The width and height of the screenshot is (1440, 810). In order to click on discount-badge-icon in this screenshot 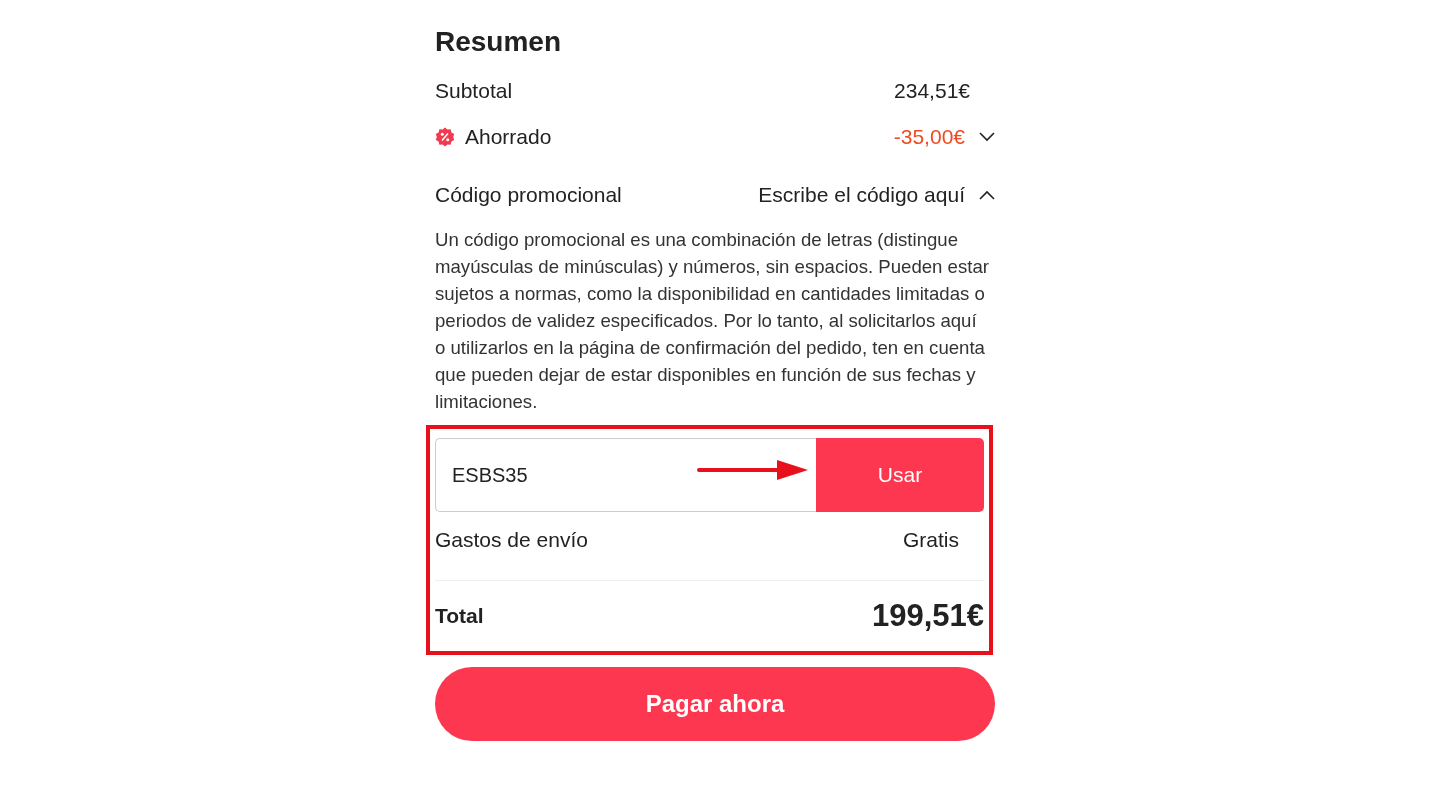, I will do `click(445, 137)`.